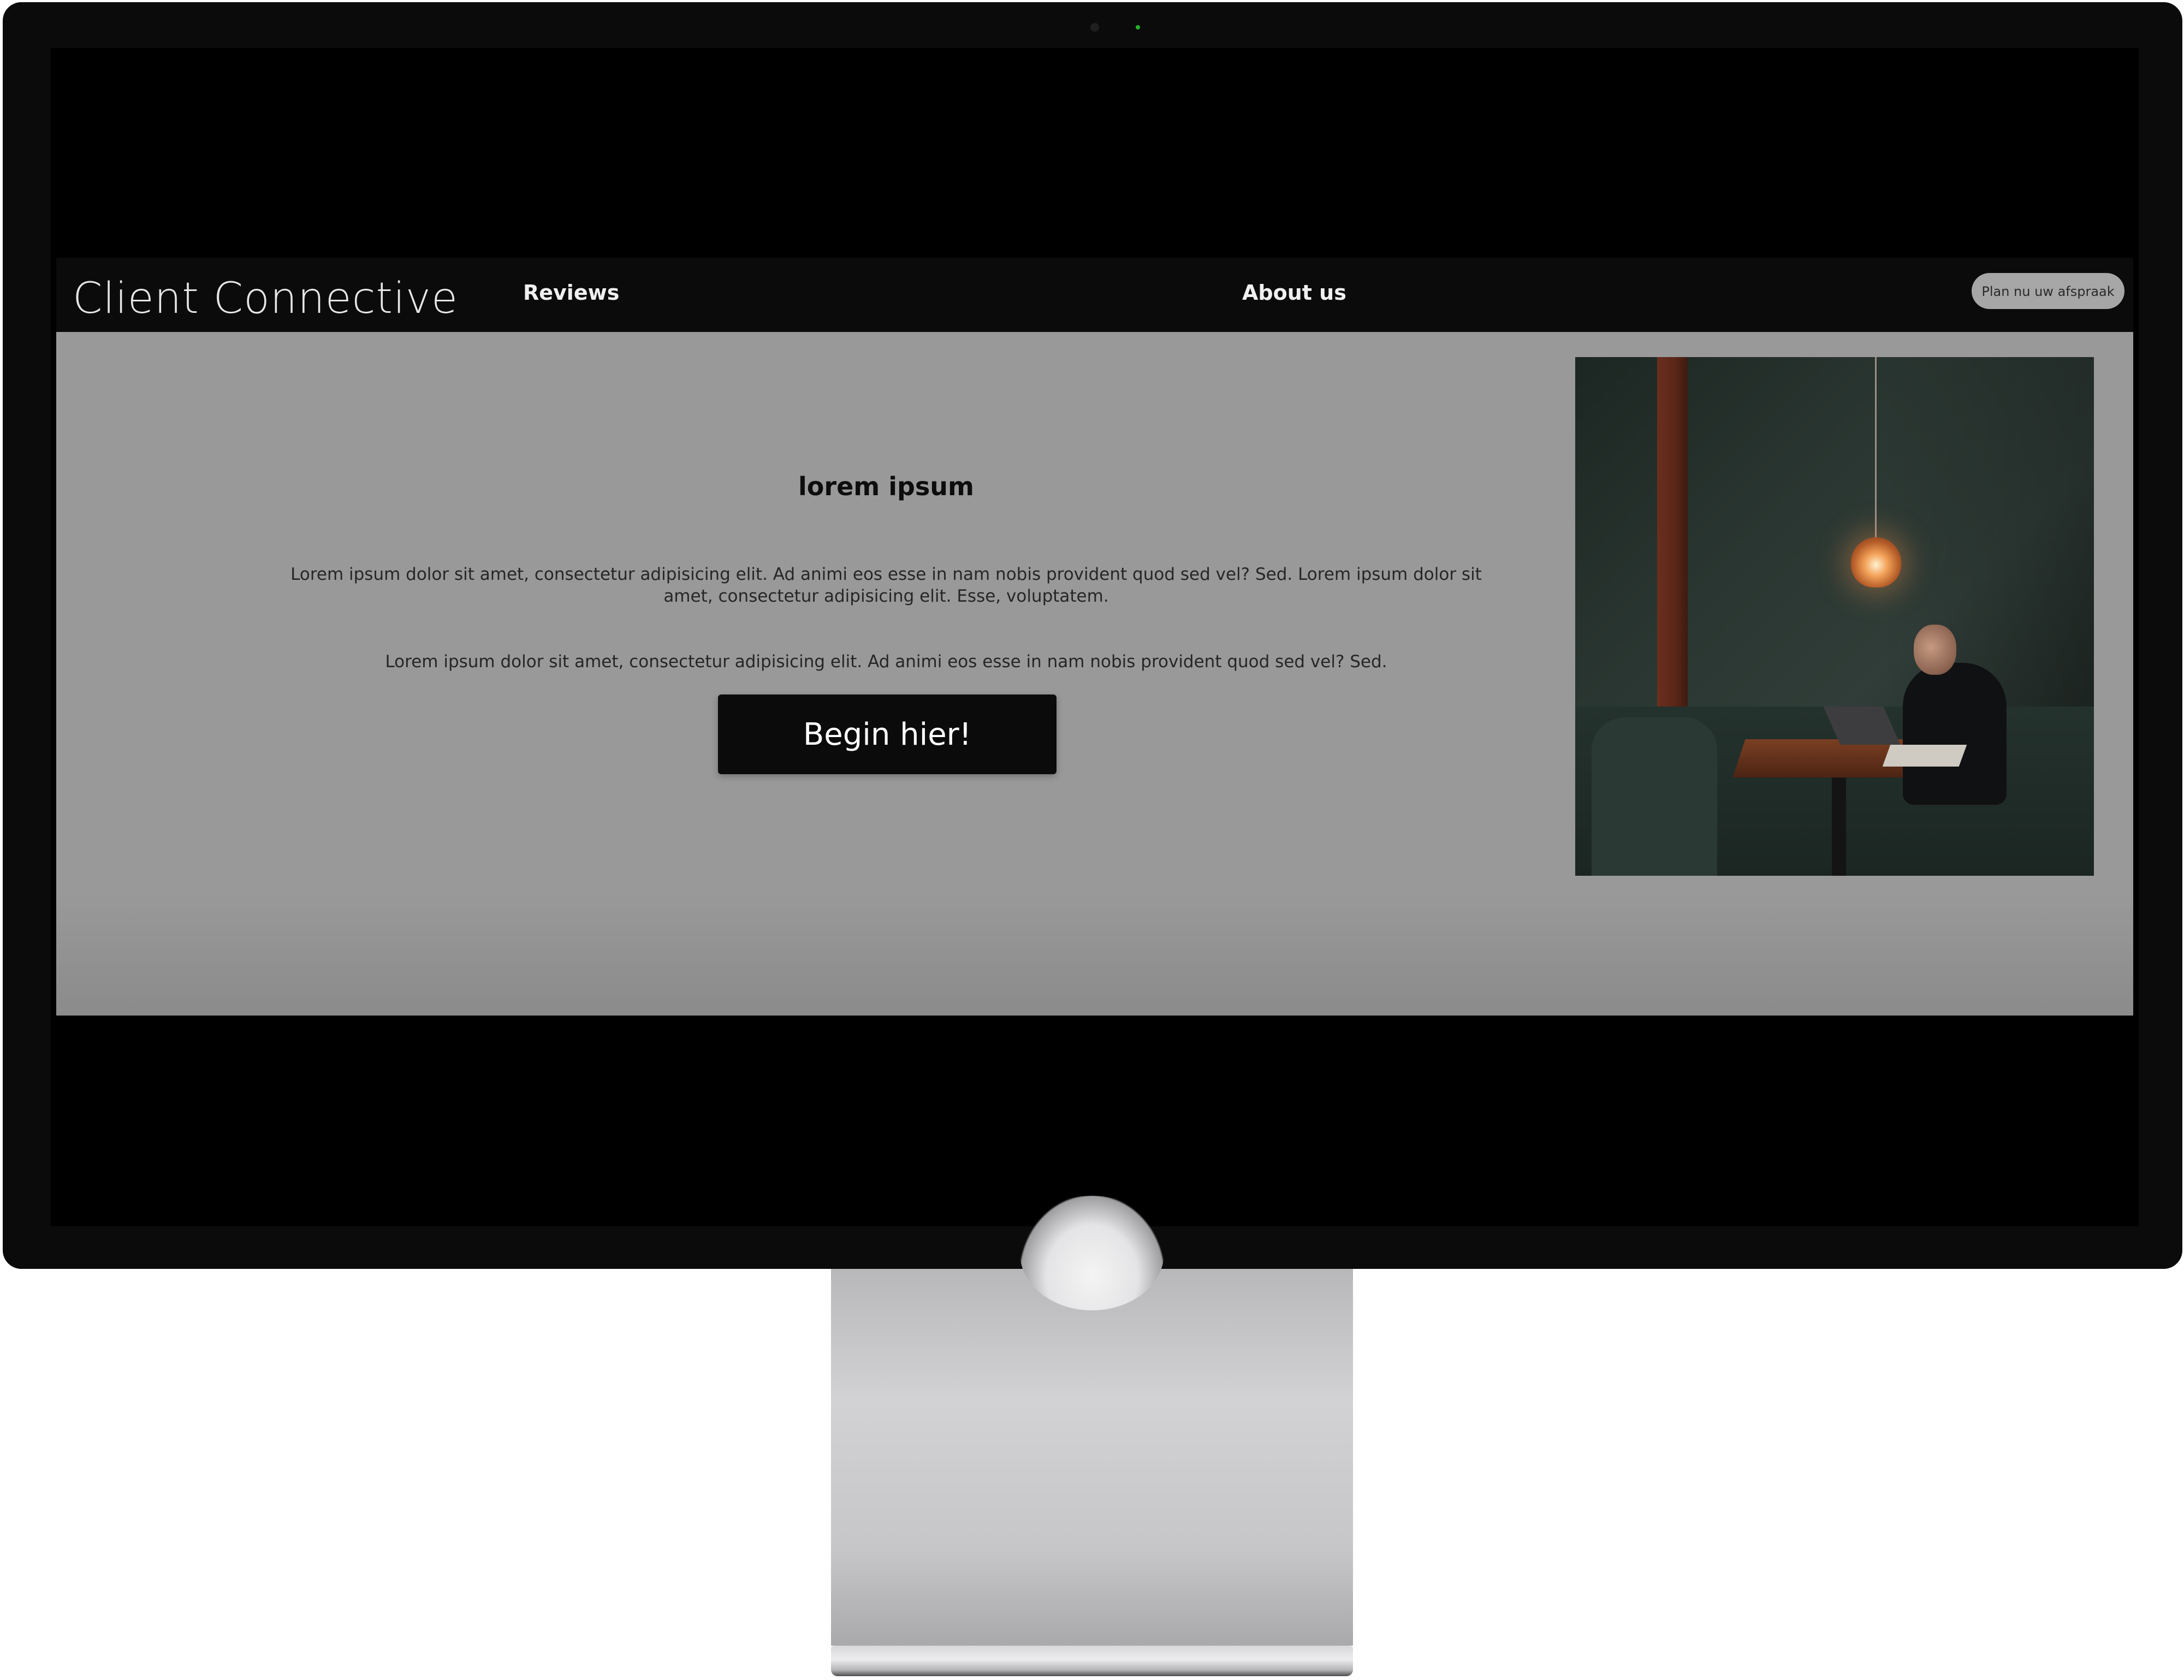  I want to click on monitor-stand-hole, so click(1092, 1253).